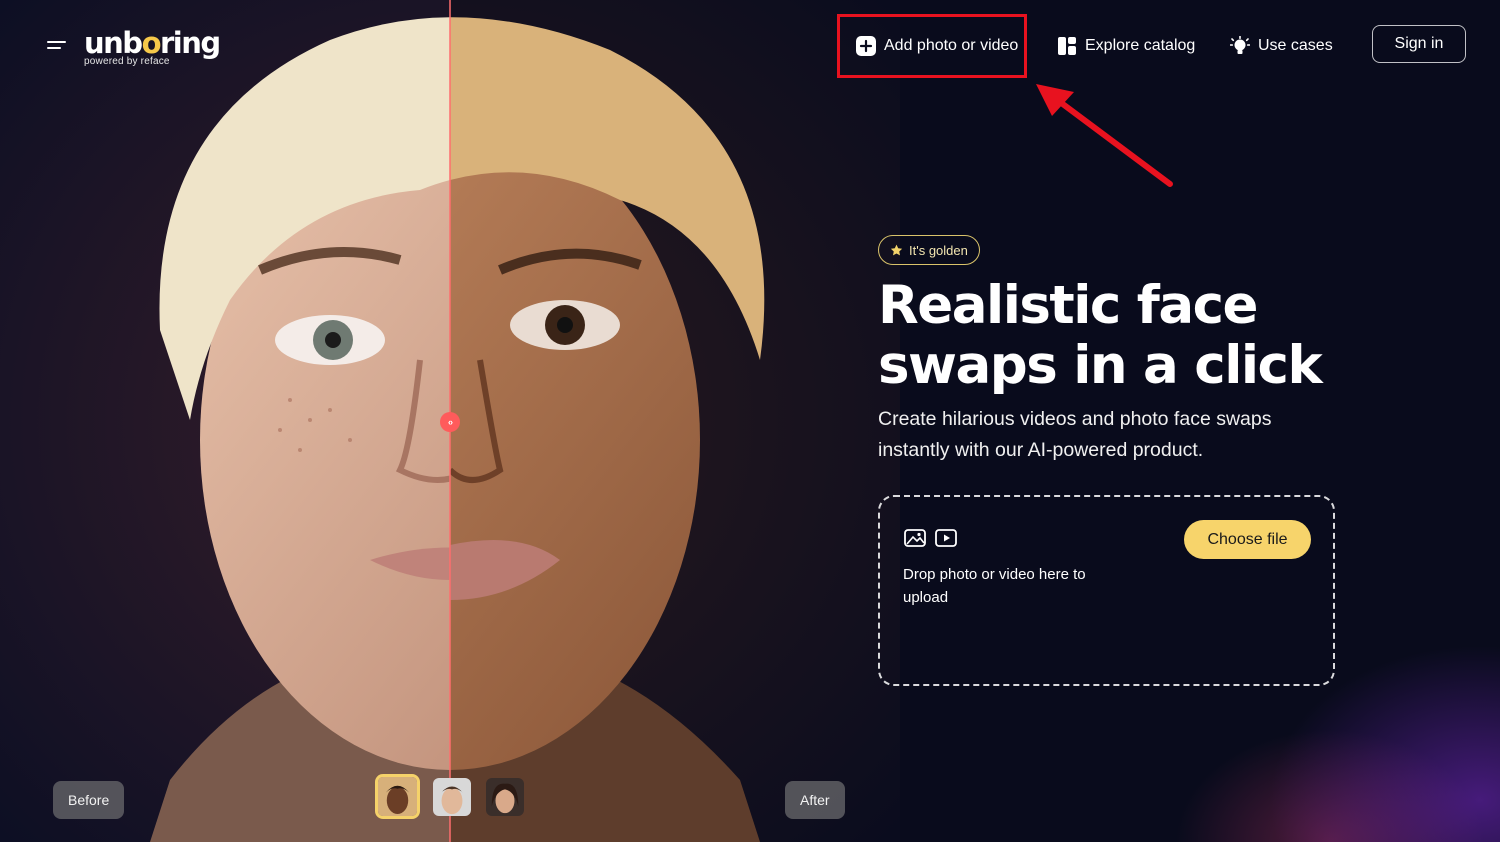 The image size is (1500, 842). I want to click on hero-title-line-2: swaps in a click, so click(1100, 365).